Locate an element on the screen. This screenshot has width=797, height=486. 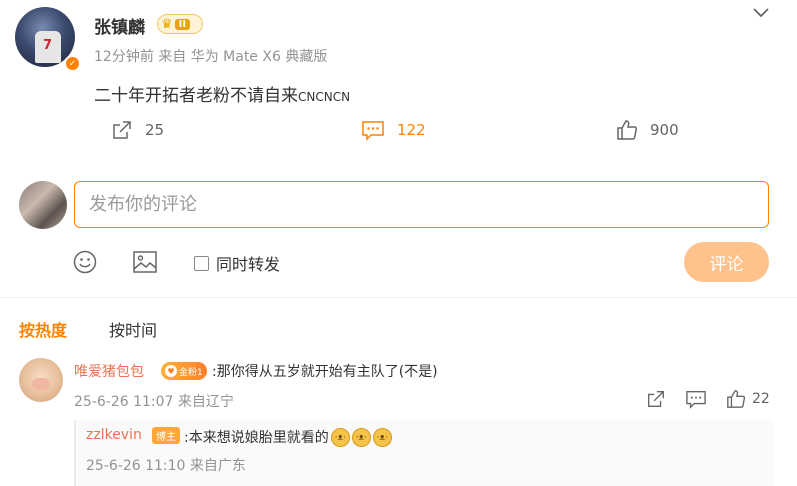
jersey-number: 7 is located at coordinates (48, 45).